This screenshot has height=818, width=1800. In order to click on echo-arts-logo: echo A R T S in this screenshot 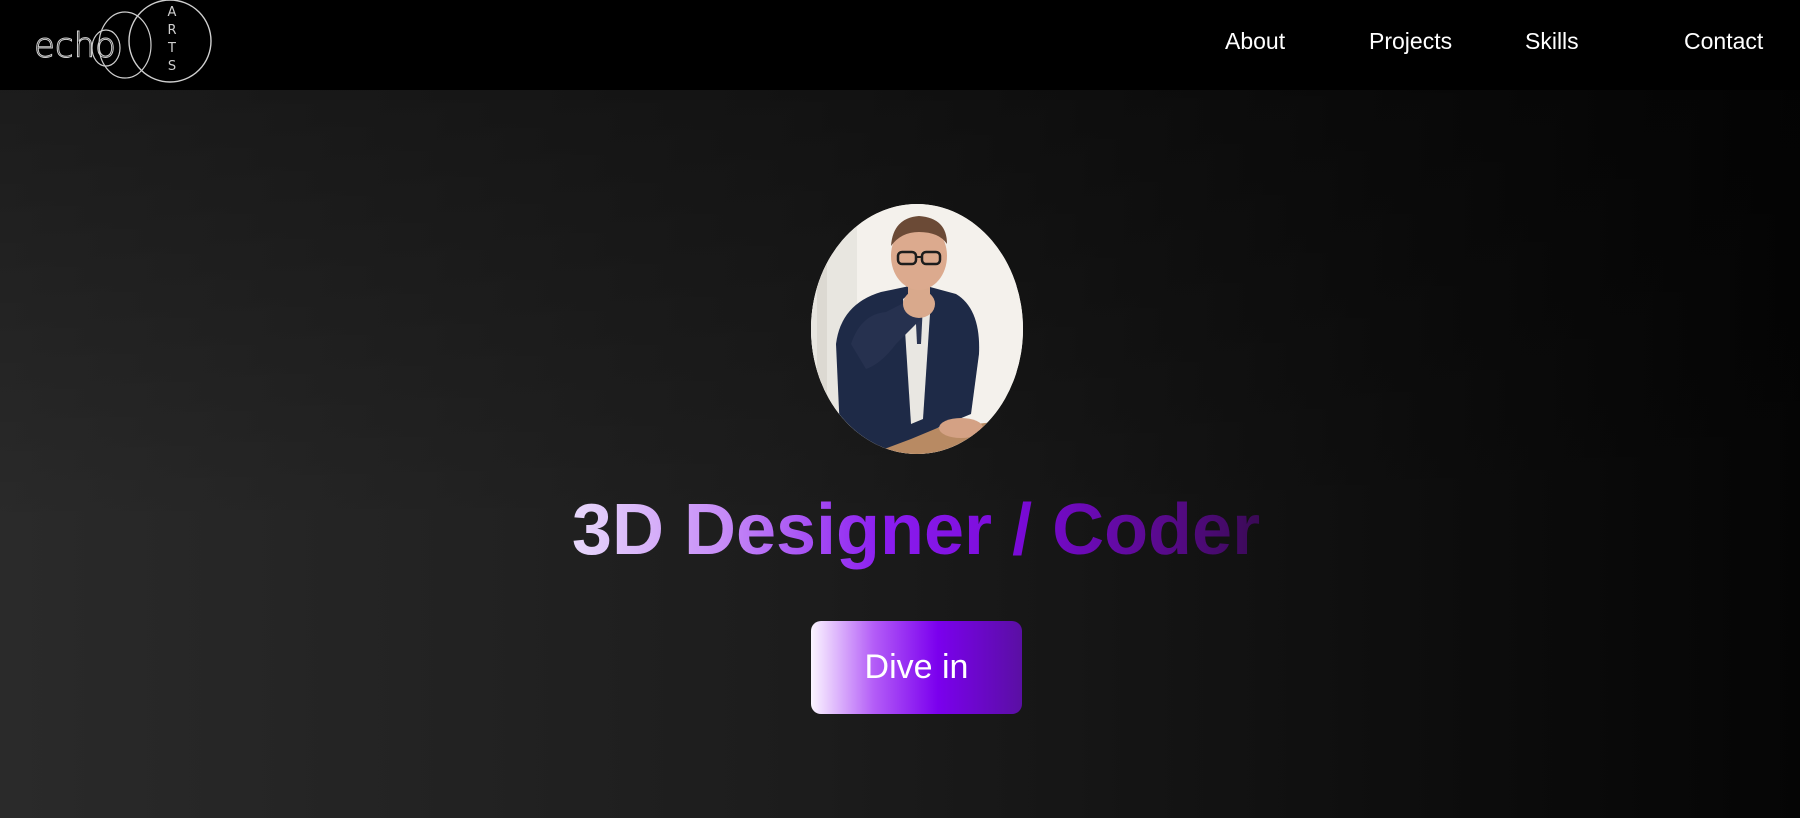, I will do `click(122, 44)`.